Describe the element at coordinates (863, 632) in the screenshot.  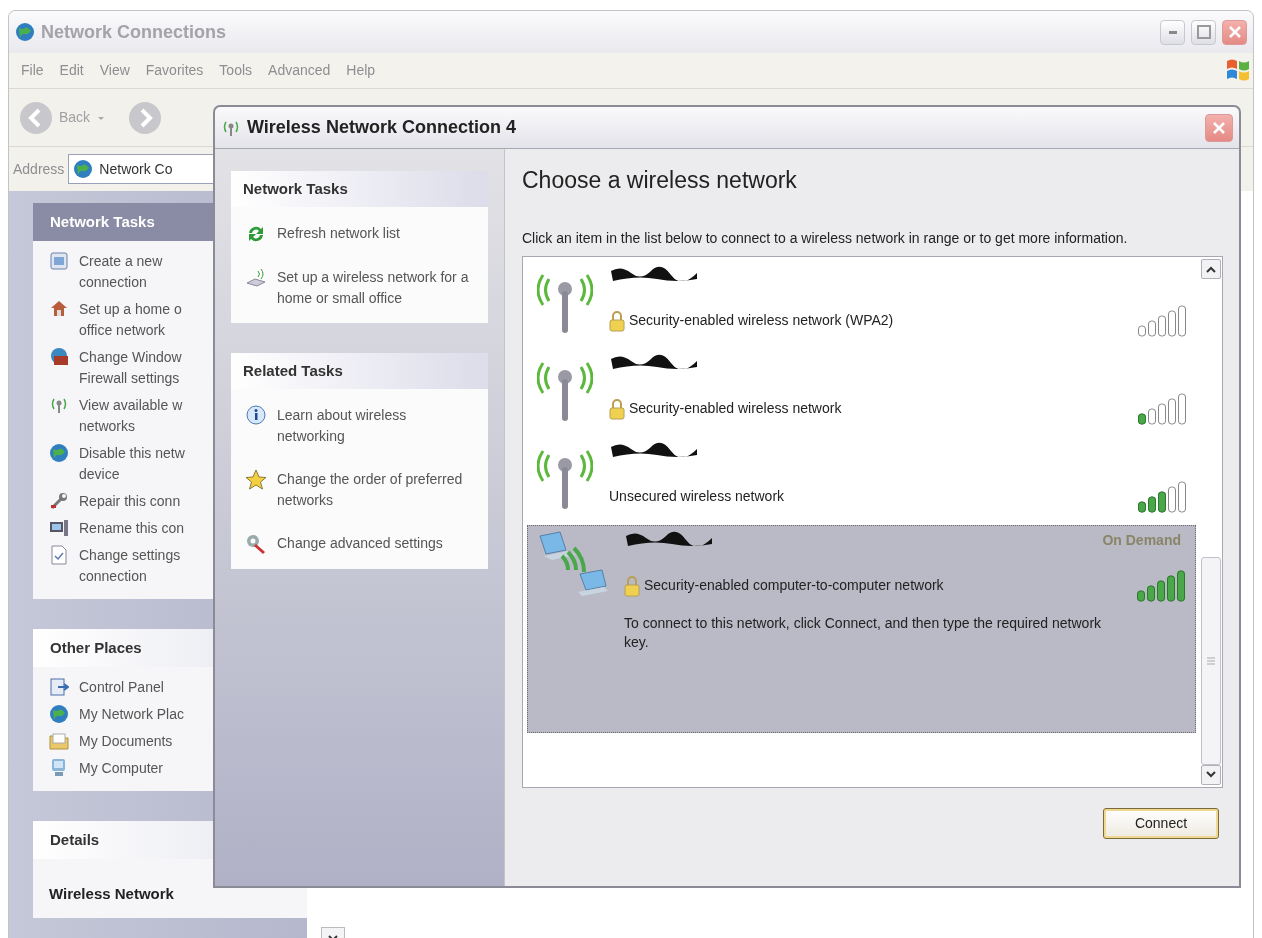
I see `network-message: To connect to this network, click Connect, and then type the required network key.` at that location.